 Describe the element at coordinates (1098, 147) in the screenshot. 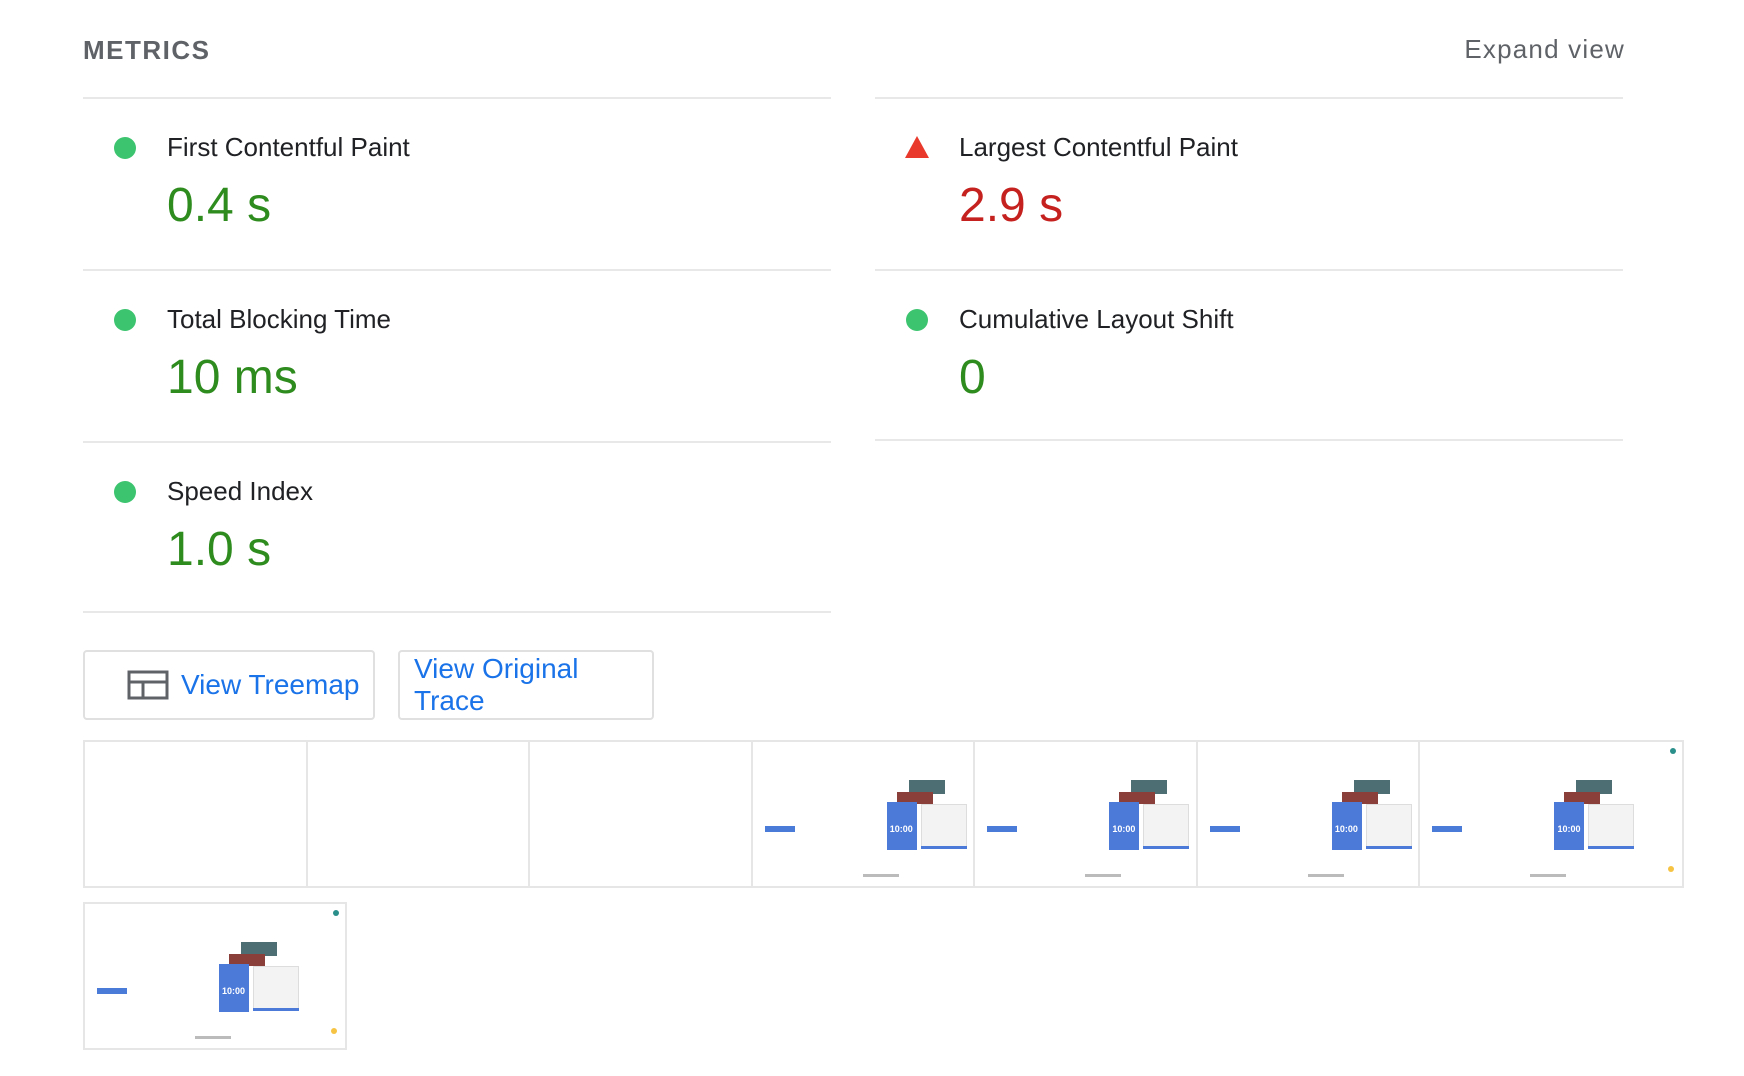

I see `metric-label: Largest Contentful Paint` at that location.